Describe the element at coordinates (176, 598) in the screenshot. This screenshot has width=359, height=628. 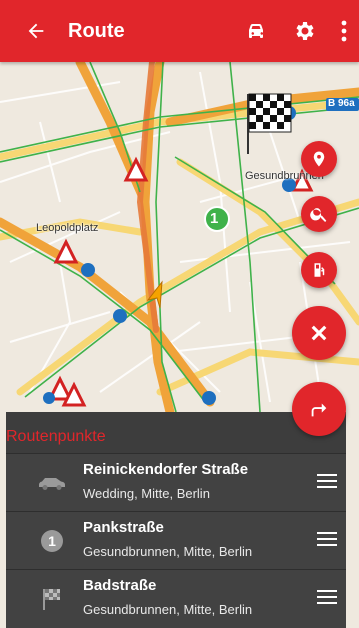
I see `route-point-row: Badstraße Gesundbrunnen, Mitte, Berlin` at that location.